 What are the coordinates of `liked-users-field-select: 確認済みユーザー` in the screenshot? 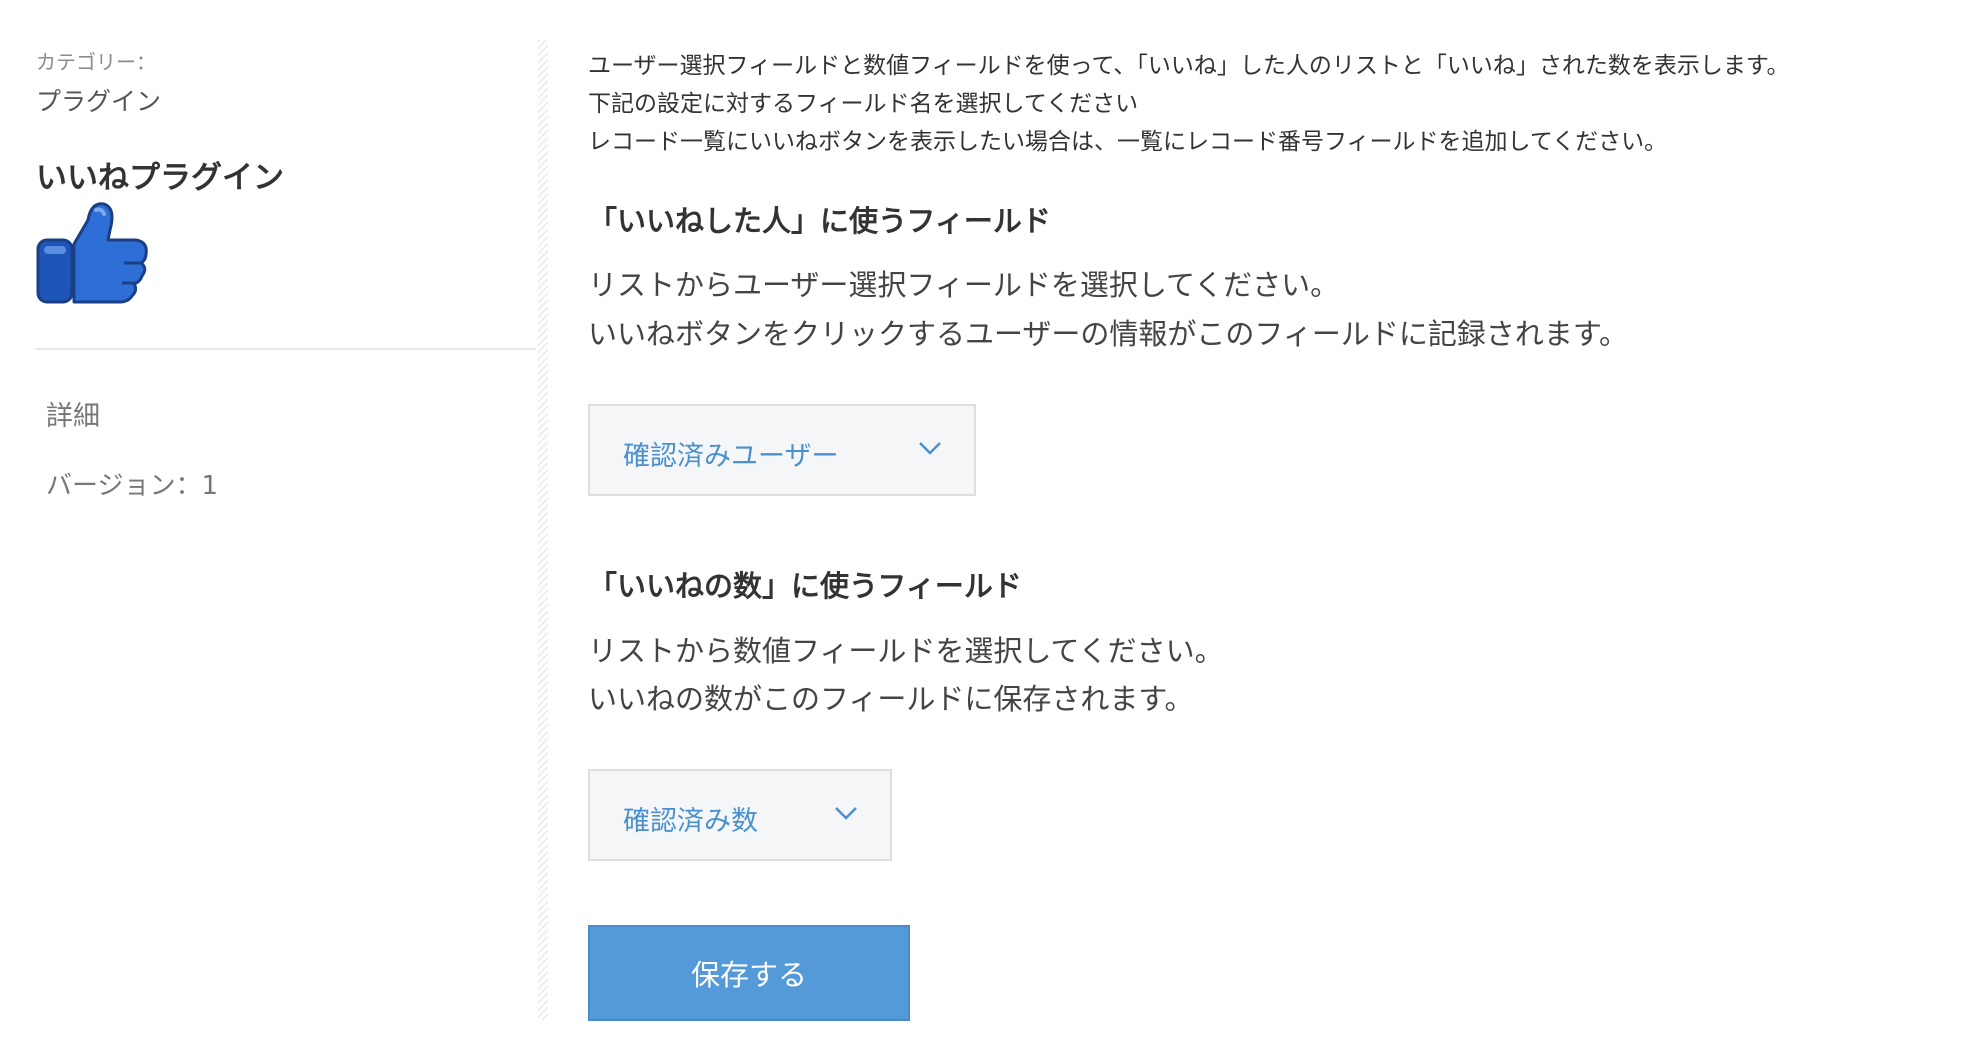 It's located at (782, 450).